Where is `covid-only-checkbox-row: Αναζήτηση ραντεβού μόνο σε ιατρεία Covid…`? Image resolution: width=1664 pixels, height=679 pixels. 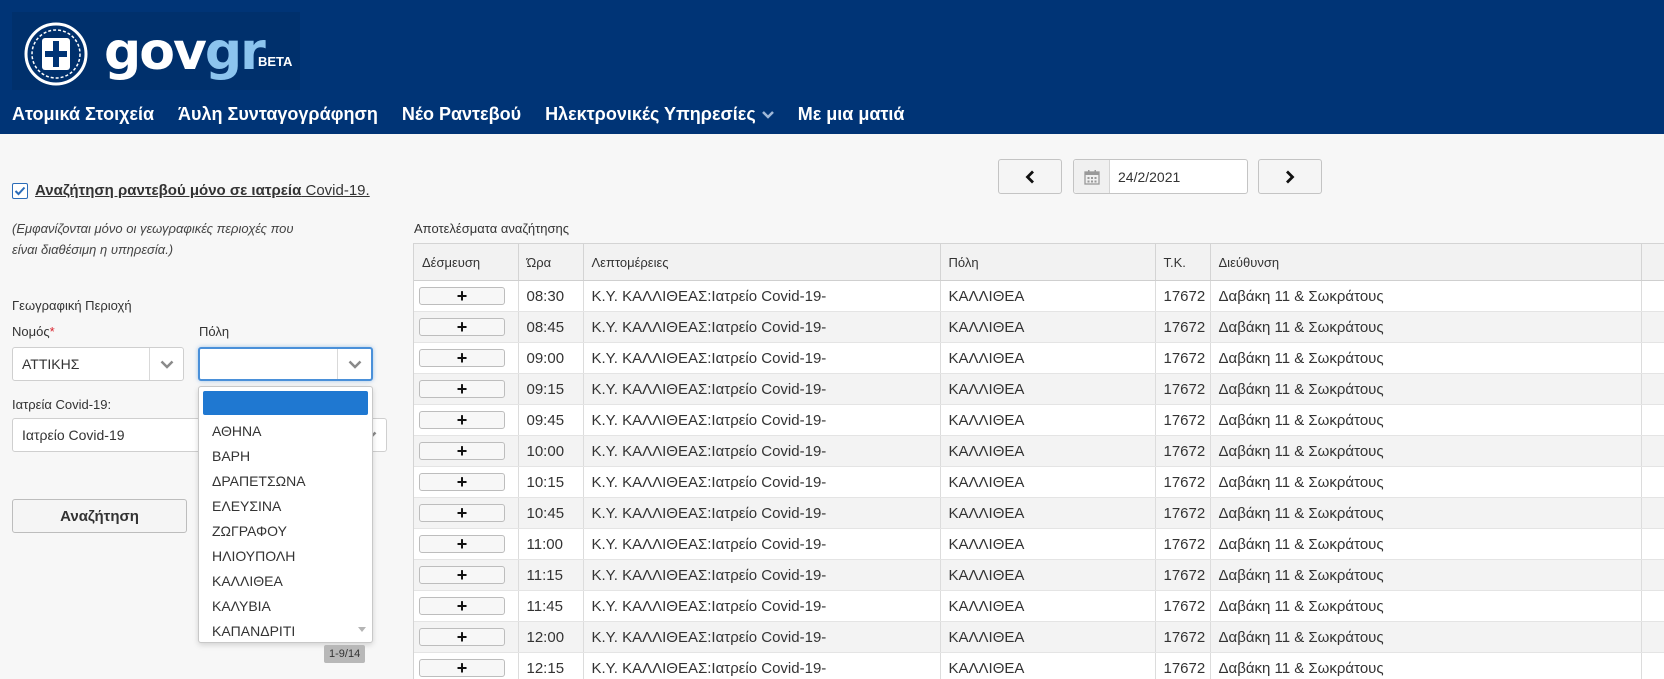 covid-only-checkbox-row: Αναζήτηση ραντεβού μόνο σε ιατρεία Covid… is located at coordinates (191, 190).